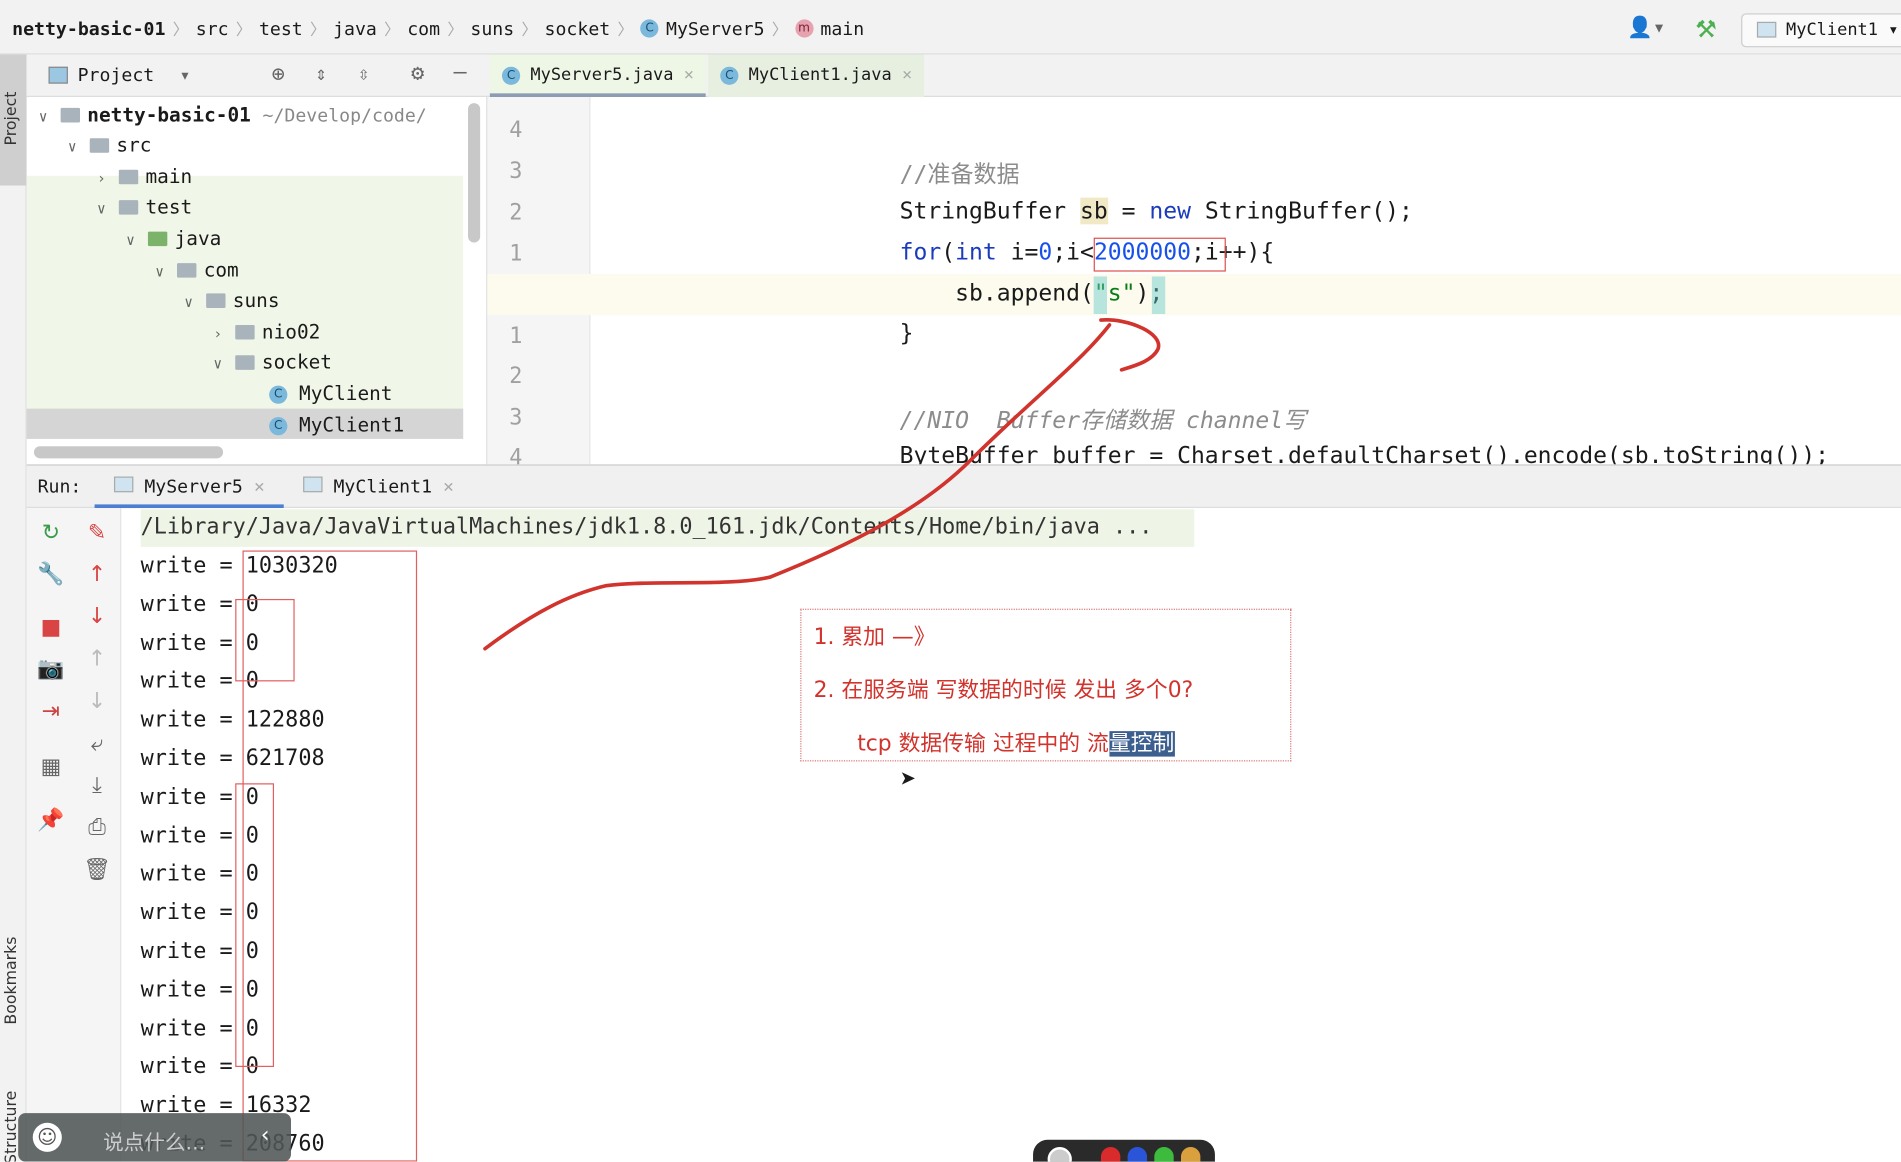 This screenshot has height=1162, width=1901. Describe the element at coordinates (1003, 690) in the screenshot. I see `note-line-2: 2. 在服务端 写数据的时候 发出 多个0?` at that location.